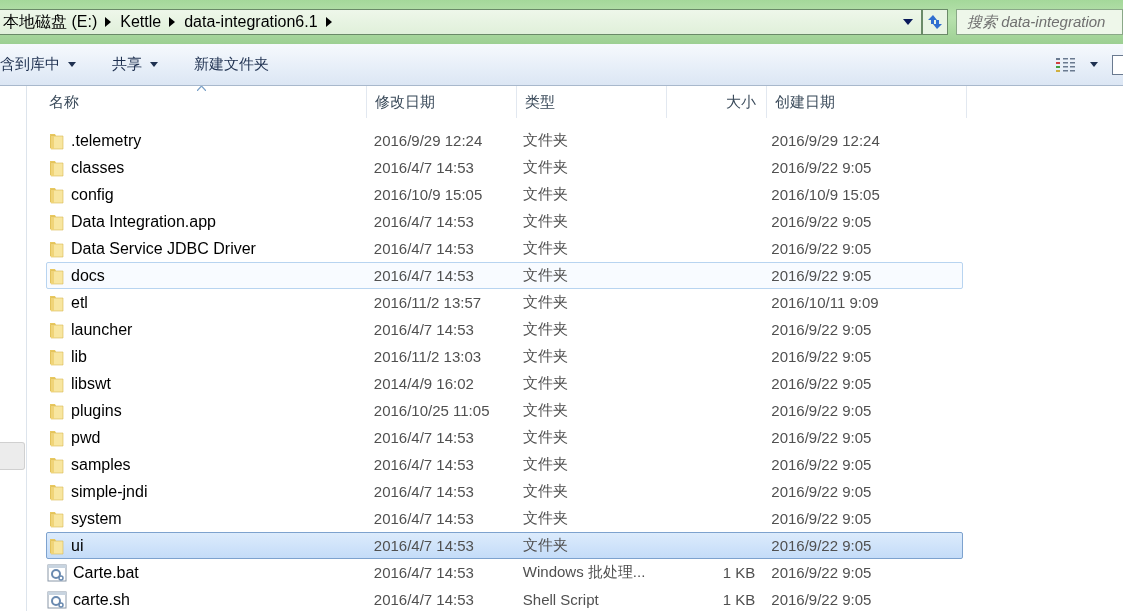 The width and height of the screenshot is (1123, 611). I want to click on search-field: 搜索 data-integration, so click(1039, 22).